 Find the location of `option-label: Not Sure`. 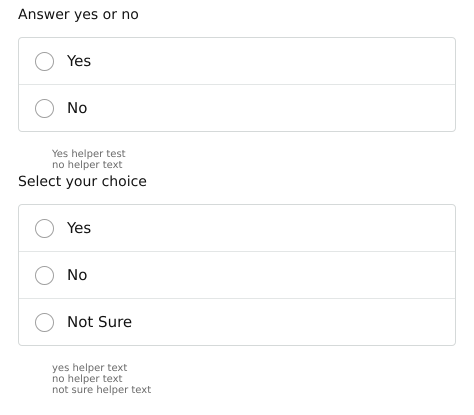

option-label: Not Sure is located at coordinates (99, 322).